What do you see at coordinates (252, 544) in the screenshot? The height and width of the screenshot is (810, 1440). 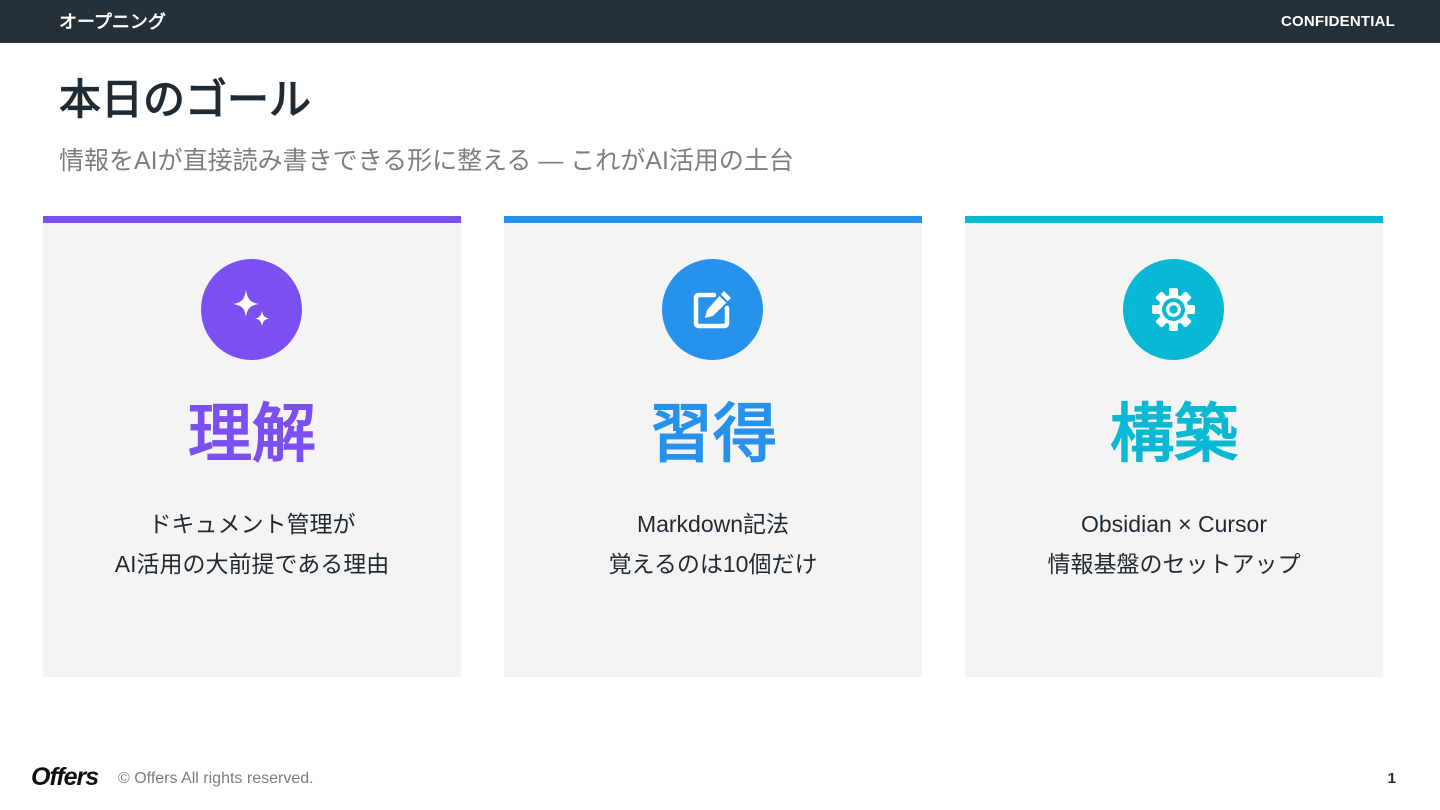 I see `card-description: ドキュメント管理が AI活用の大前提である理由` at bounding box center [252, 544].